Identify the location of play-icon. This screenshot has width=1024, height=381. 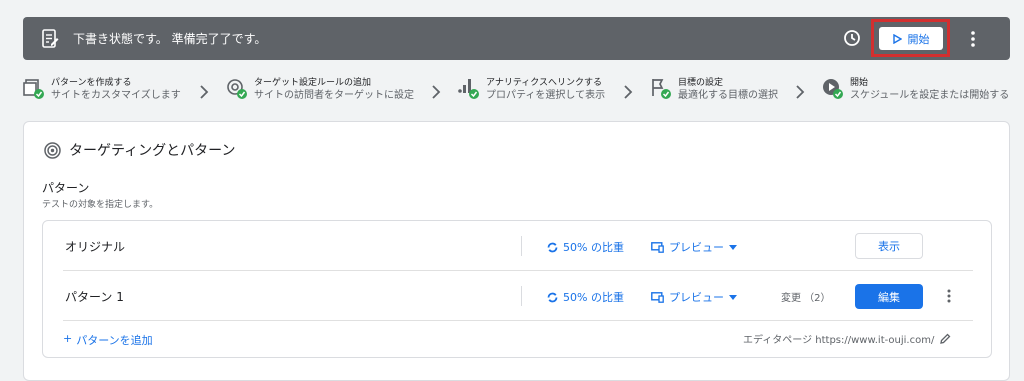
(897, 38).